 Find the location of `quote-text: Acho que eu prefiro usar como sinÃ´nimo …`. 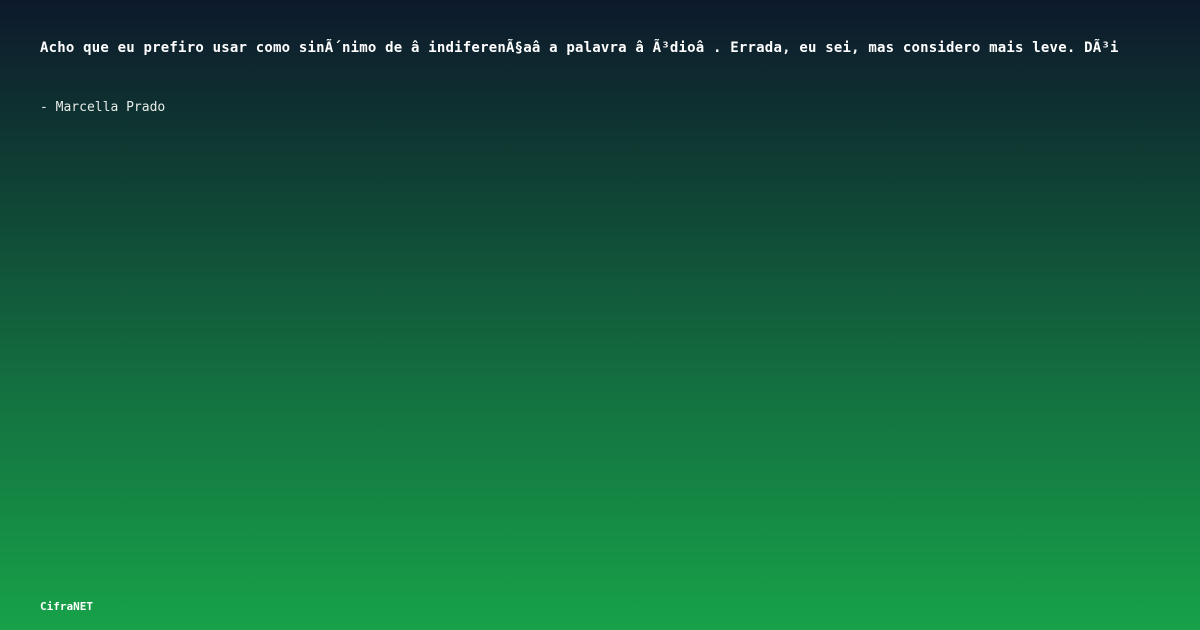

quote-text: Acho que eu prefiro usar como sinÃ´nimo … is located at coordinates (579, 48).